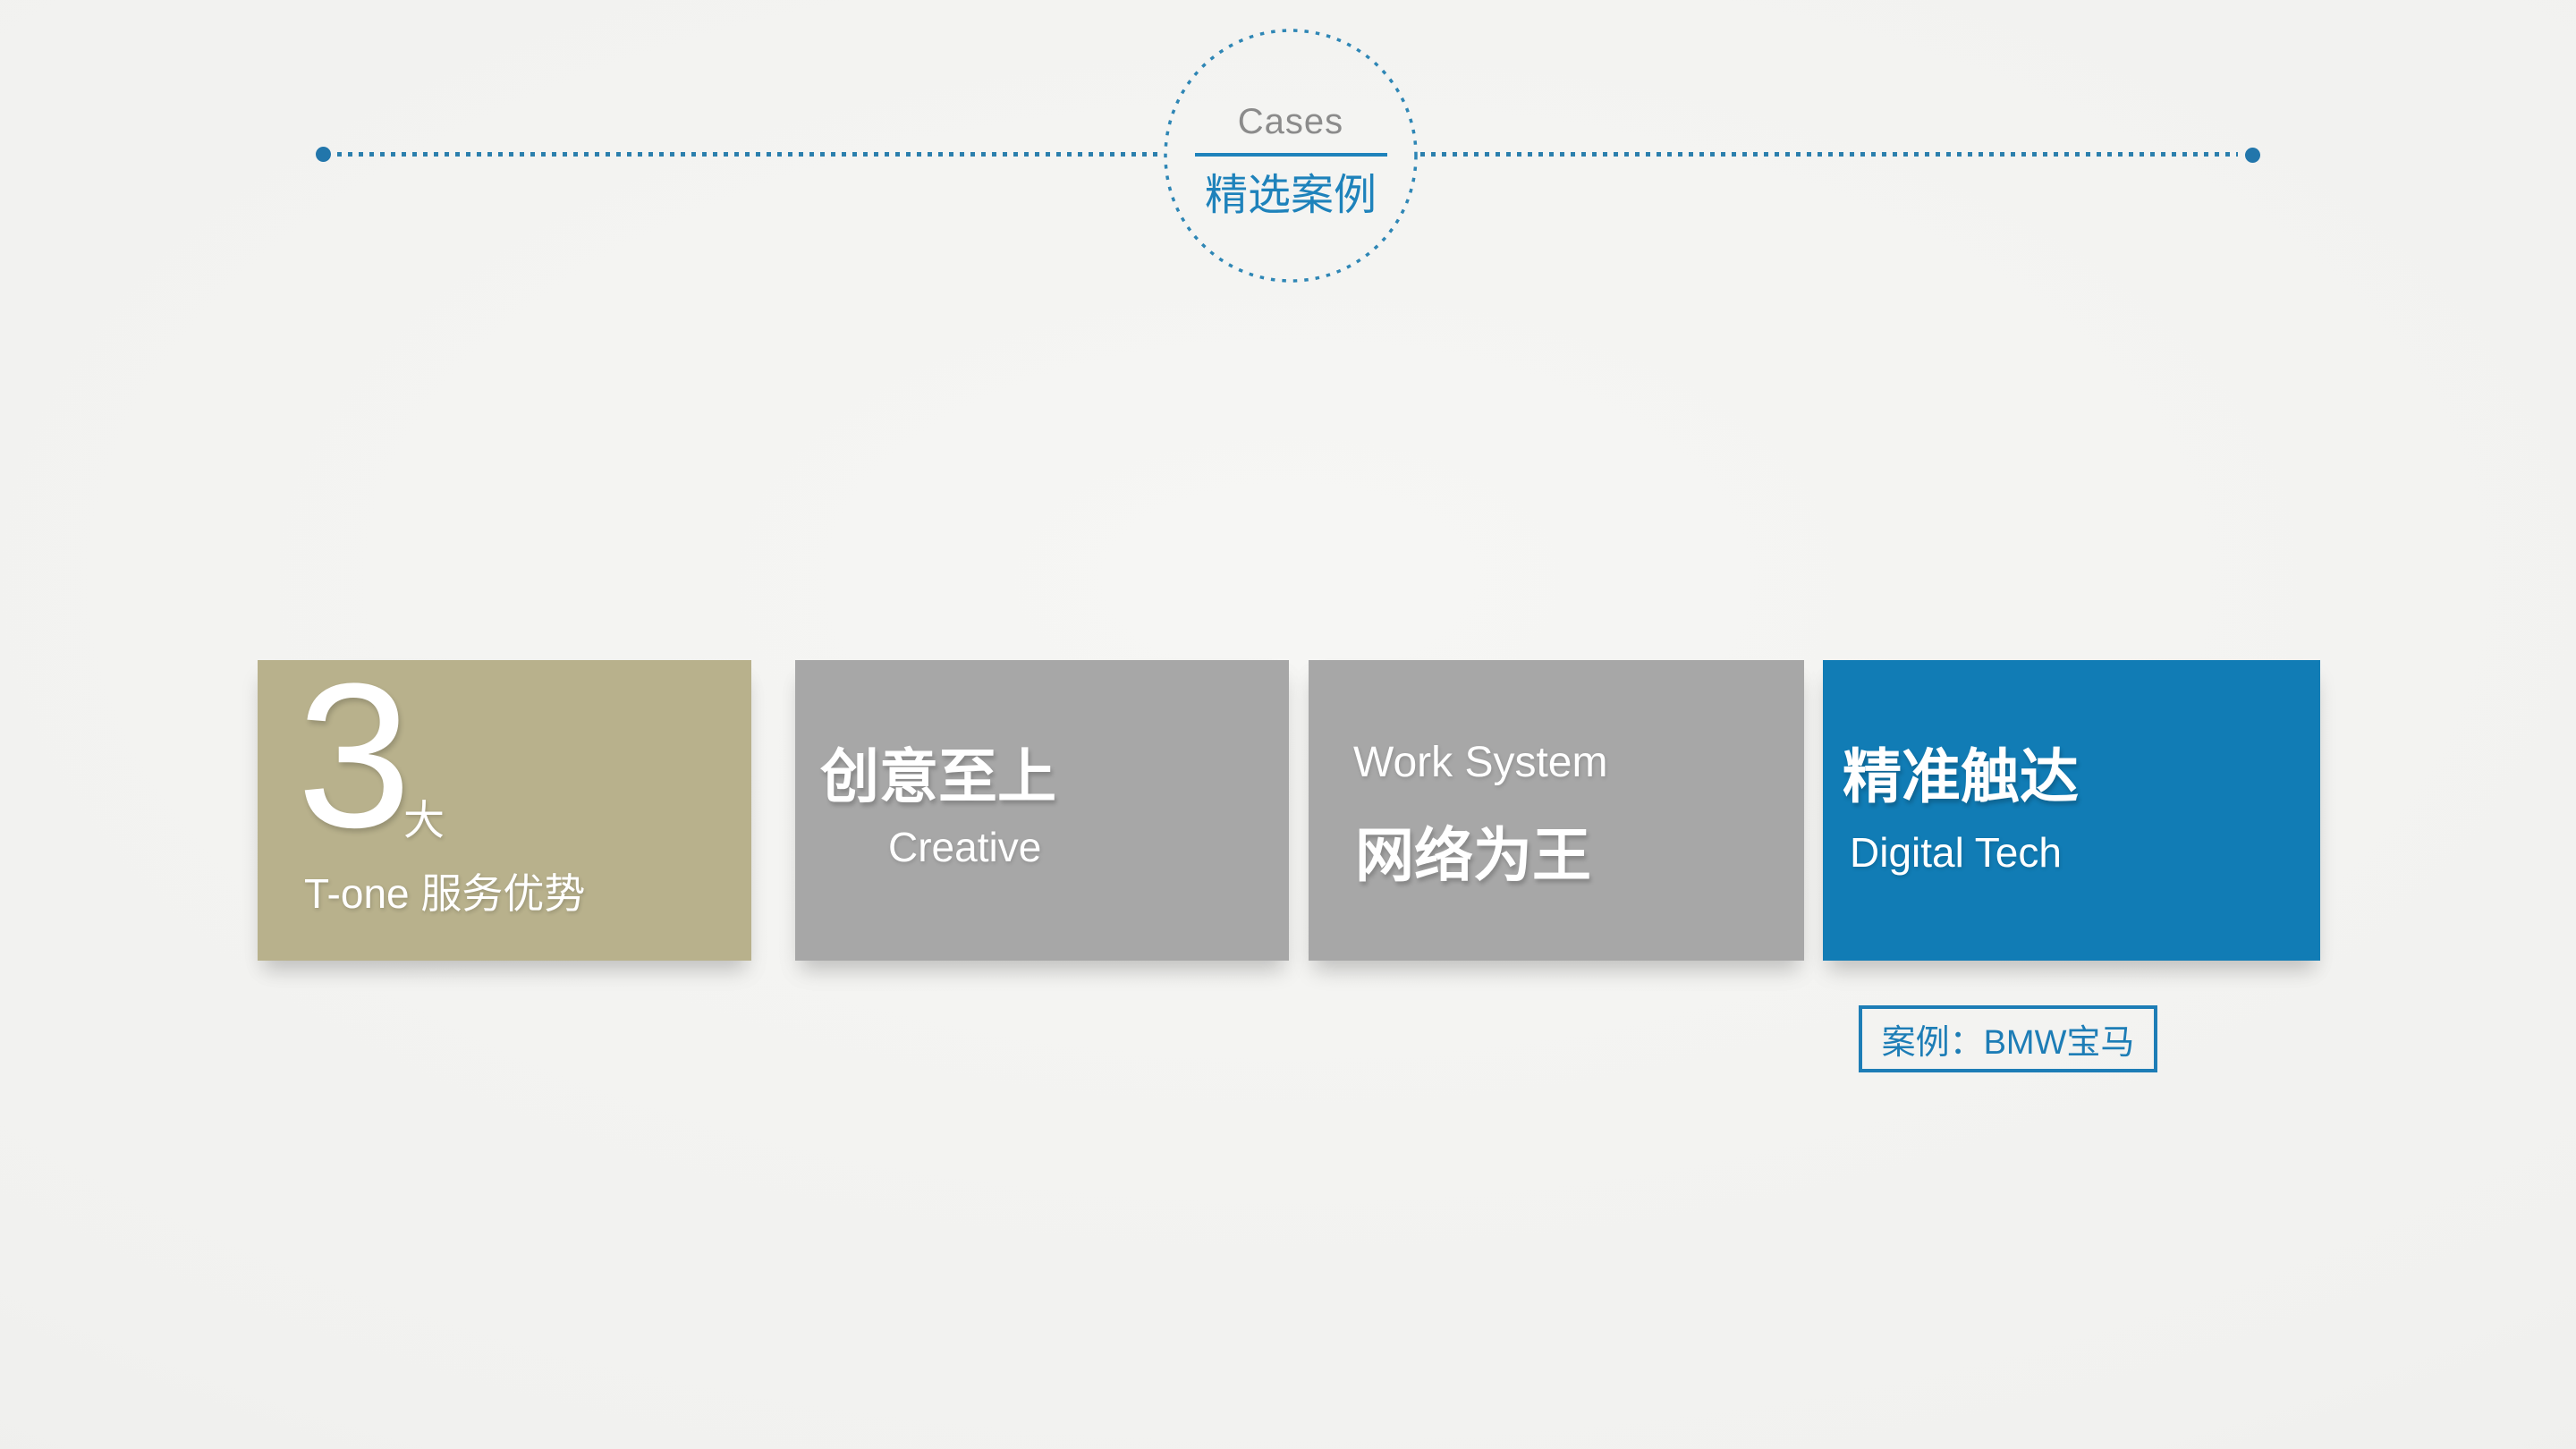 This screenshot has height=1449, width=2576. I want to click on rule-endpoint-dot-left, so click(323, 154).